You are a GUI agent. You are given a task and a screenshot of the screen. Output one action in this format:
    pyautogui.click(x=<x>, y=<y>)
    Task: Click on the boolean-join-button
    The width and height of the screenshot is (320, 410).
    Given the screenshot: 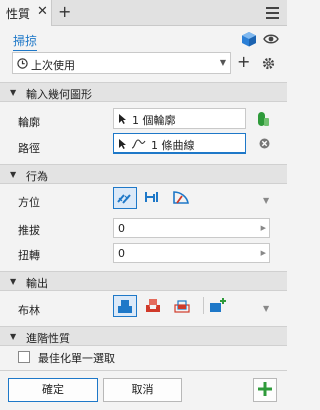 What is the action you would take?
    pyautogui.click(x=125, y=306)
    